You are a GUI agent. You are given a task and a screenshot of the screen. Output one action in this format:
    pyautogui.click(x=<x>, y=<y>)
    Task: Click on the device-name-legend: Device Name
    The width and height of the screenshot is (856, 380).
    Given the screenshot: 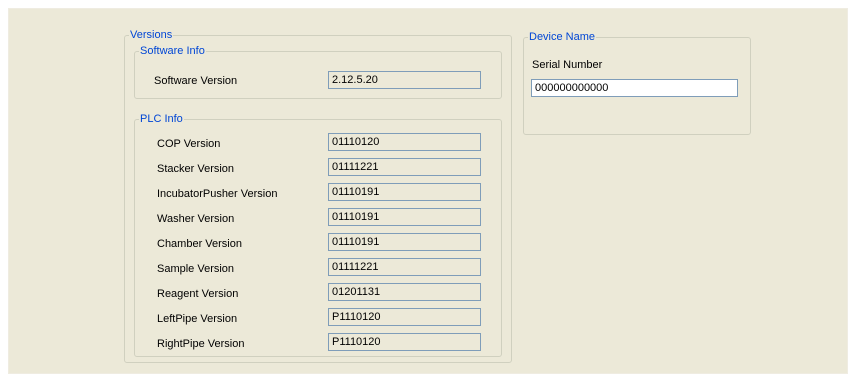 What is the action you would take?
    pyautogui.click(x=562, y=37)
    